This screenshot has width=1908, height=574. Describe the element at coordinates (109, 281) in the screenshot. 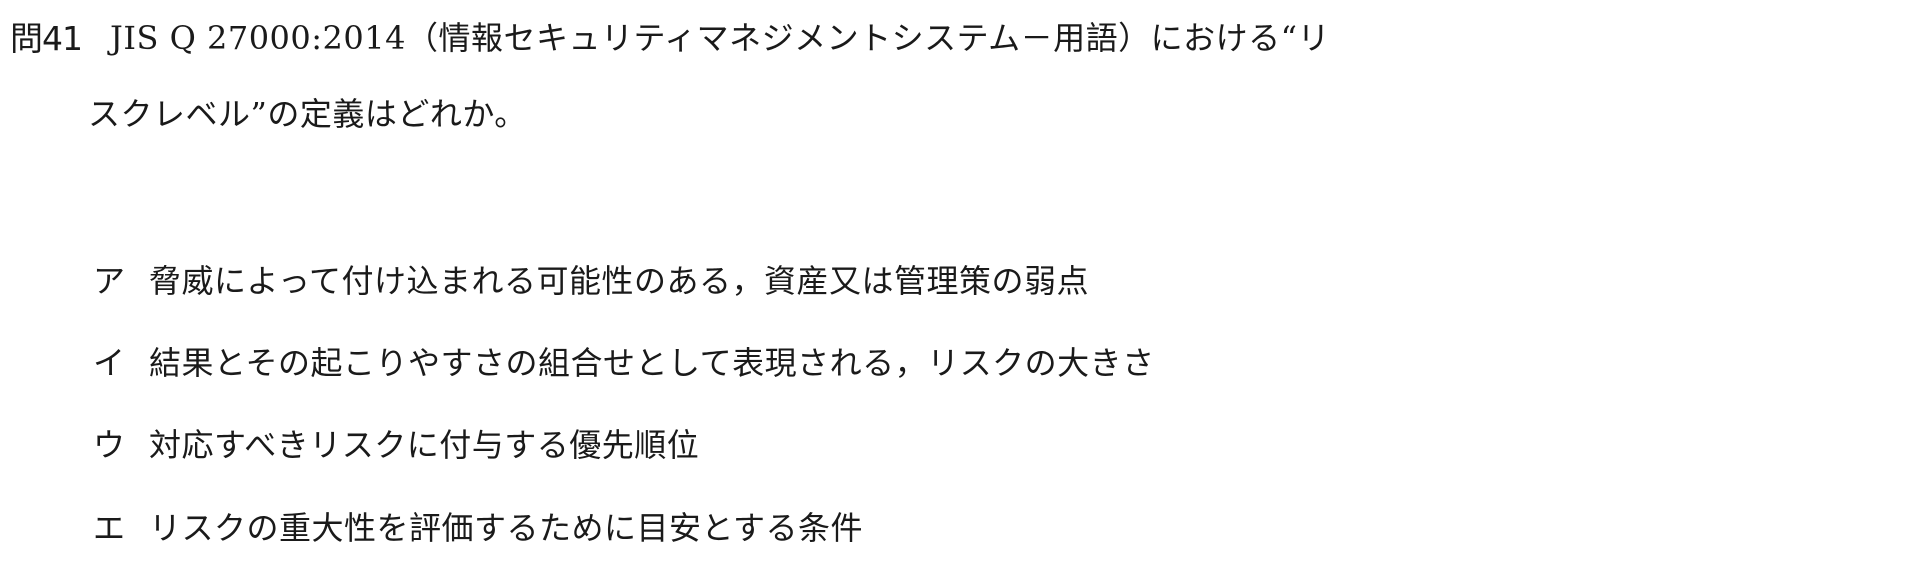

I see `choice-label: ア` at that location.